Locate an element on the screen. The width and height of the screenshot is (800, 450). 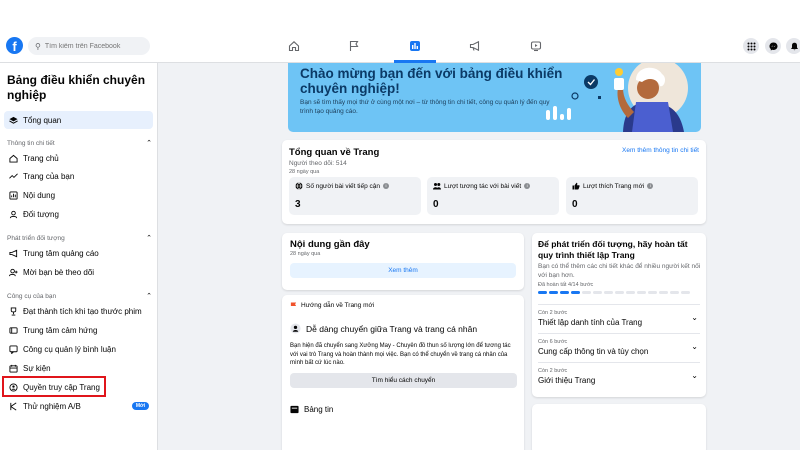
sidebar-item-label: Trung tâm quảng cáo is located at coordinates (61, 253).